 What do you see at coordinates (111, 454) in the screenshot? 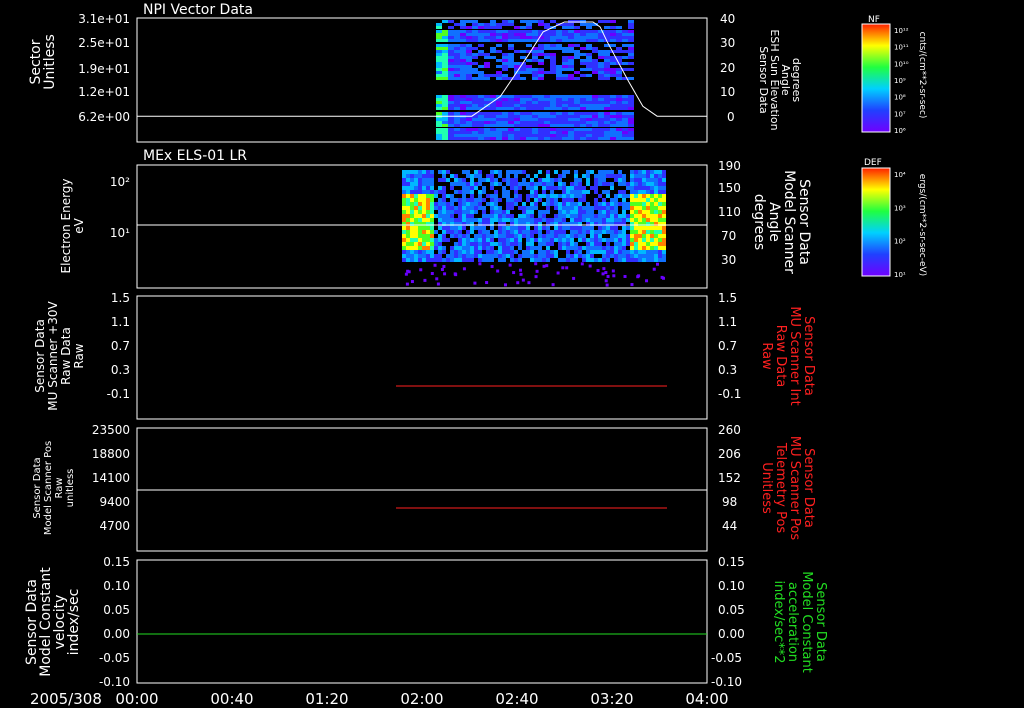
I see `tick-label: 18800` at bounding box center [111, 454].